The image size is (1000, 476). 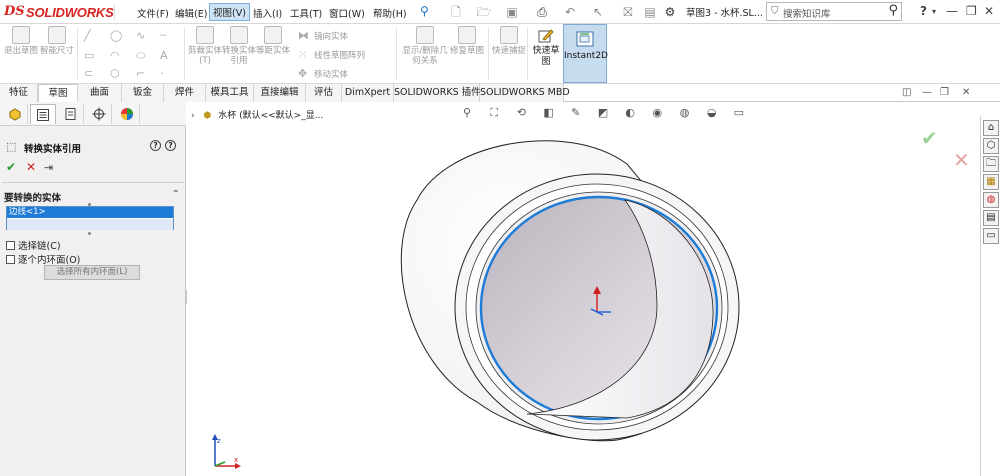 What do you see at coordinates (991, 236) in the screenshot?
I see `forum-icon: ▭` at bounding box center [991, 236].